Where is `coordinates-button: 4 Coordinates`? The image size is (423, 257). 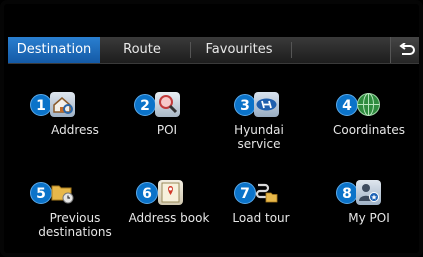
coordinates-button: 4 Coordinates is located at coordinates (369, 114).